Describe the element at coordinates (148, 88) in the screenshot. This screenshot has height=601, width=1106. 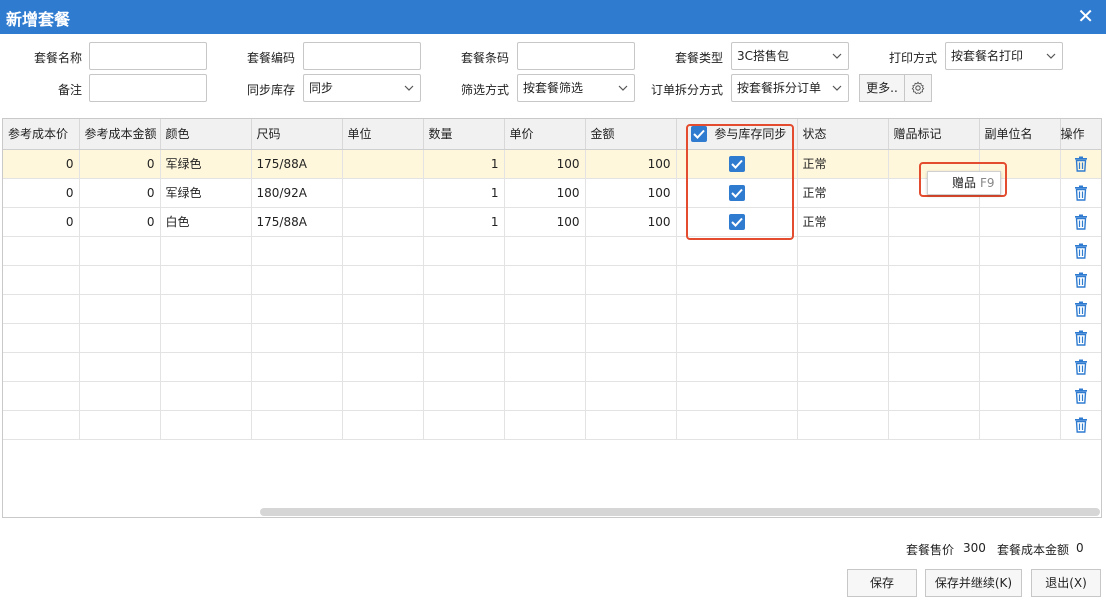
I see `remark-input` at that location.